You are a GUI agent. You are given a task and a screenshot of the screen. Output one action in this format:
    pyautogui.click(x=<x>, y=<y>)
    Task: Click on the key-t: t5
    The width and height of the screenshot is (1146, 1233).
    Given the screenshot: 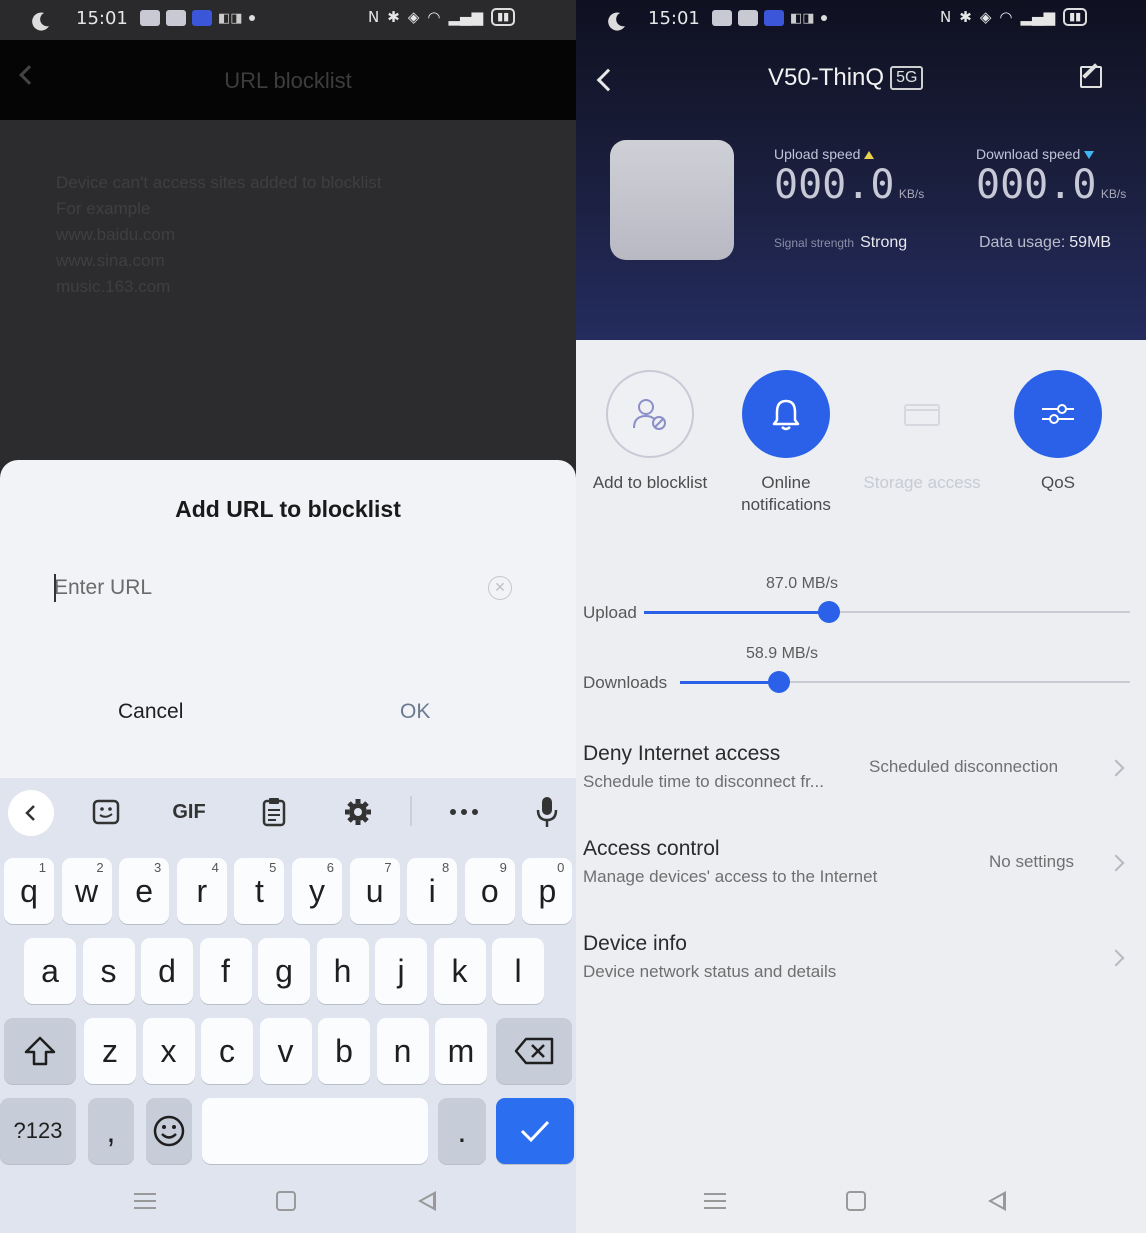 What is the action you would take?
    pyautogui.click(x=259, y=891)
    